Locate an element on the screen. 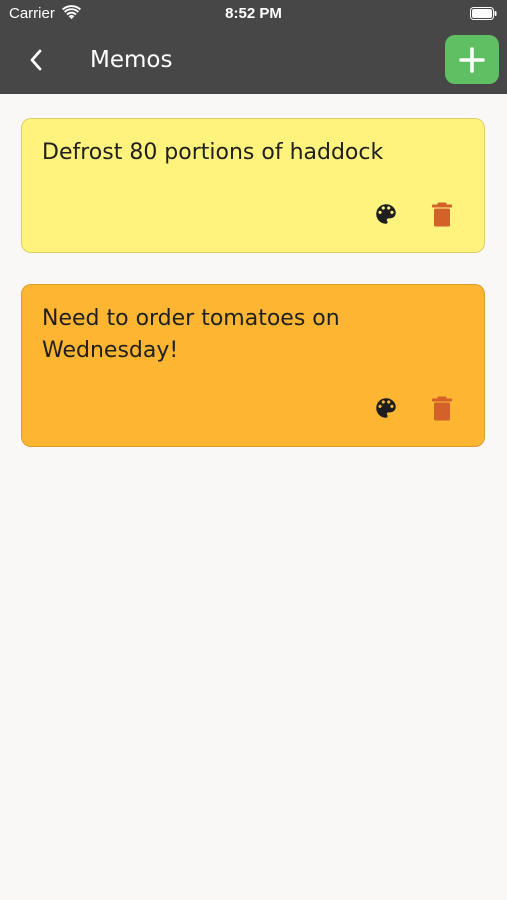  memo-text: Defrost 80 portions of haddock is located at coordinates (213, 152).